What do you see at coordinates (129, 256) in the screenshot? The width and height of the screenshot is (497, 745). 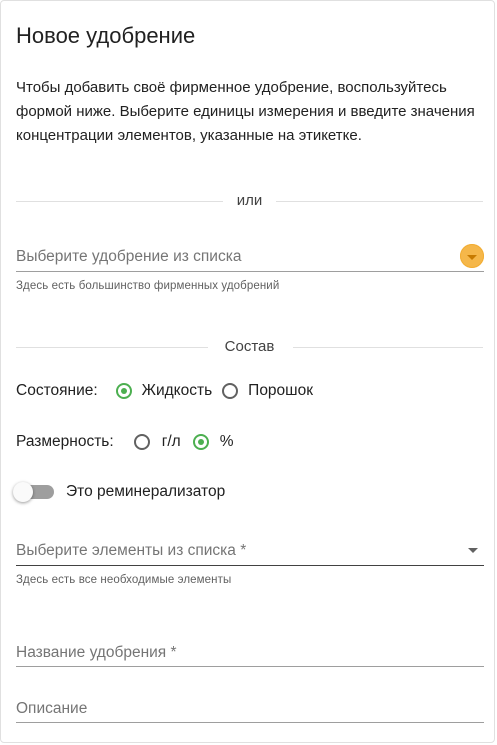 I see `fertilizer-select-placeholder: Выберите удобрение из списка` at bounding box center [129, 256].